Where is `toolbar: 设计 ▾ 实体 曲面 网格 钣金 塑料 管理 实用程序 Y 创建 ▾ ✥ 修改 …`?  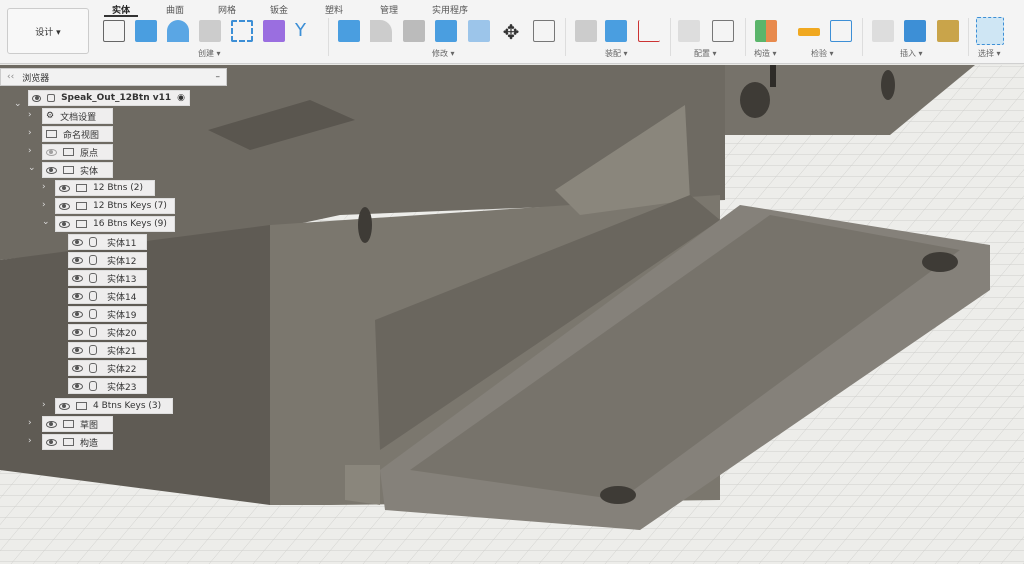
toolbar: 设计 ▾ 实体 曲面 网格 钣金 塑料 管理 实用程序 Y 创建 ▾ ✥ 修改 … is located at coordinates (512, 32).